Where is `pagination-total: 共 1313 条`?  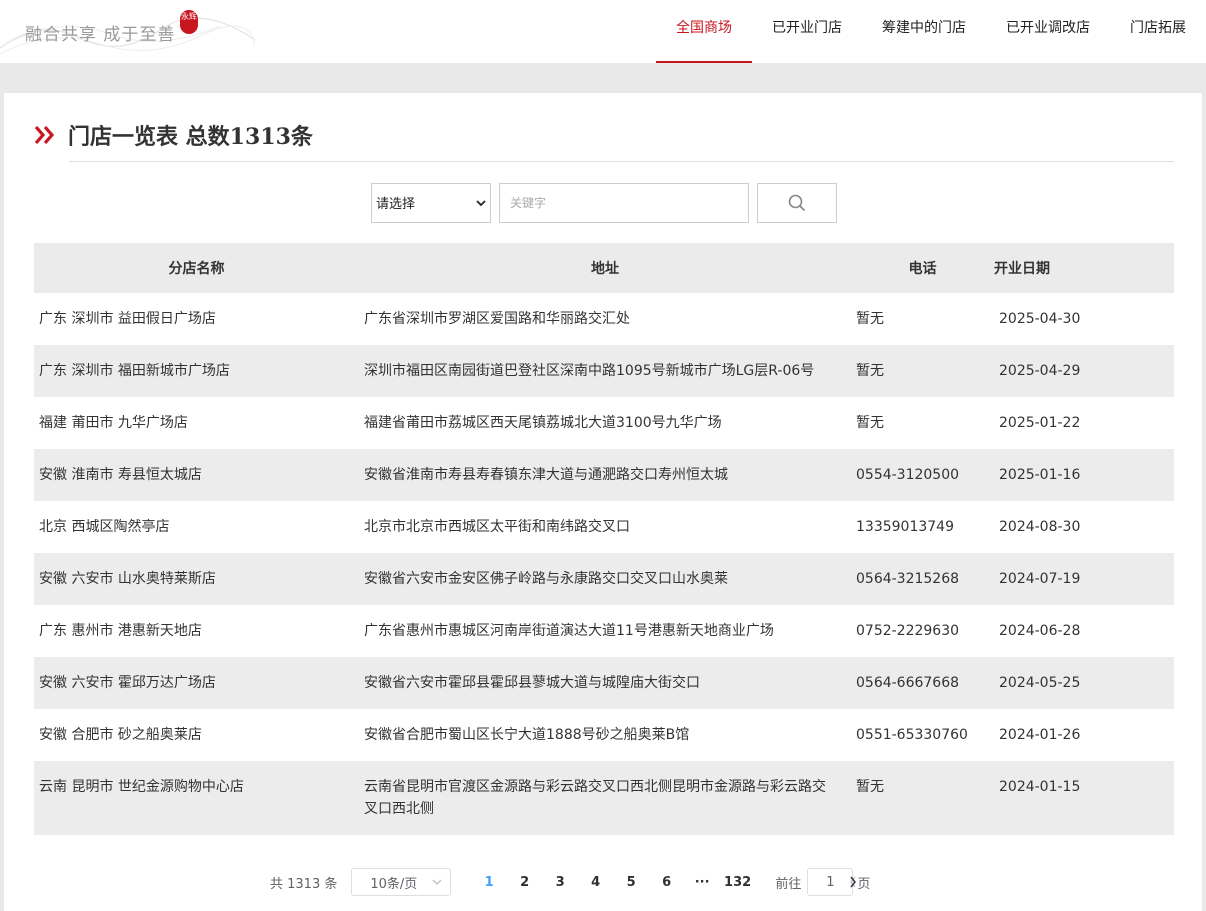
pagination-total: 共 1313 条 is located at coordinates (304, 884).